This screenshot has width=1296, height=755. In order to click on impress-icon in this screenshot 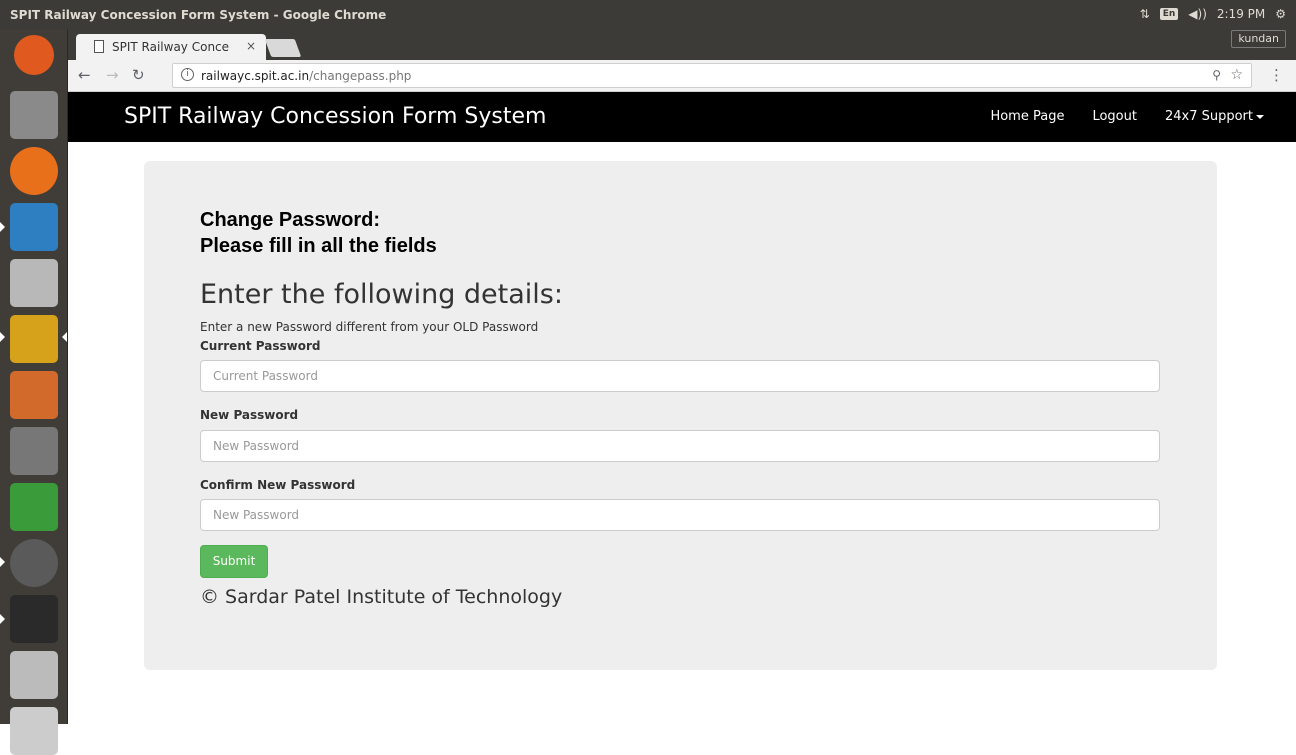, I will do `click(34, 395)`.